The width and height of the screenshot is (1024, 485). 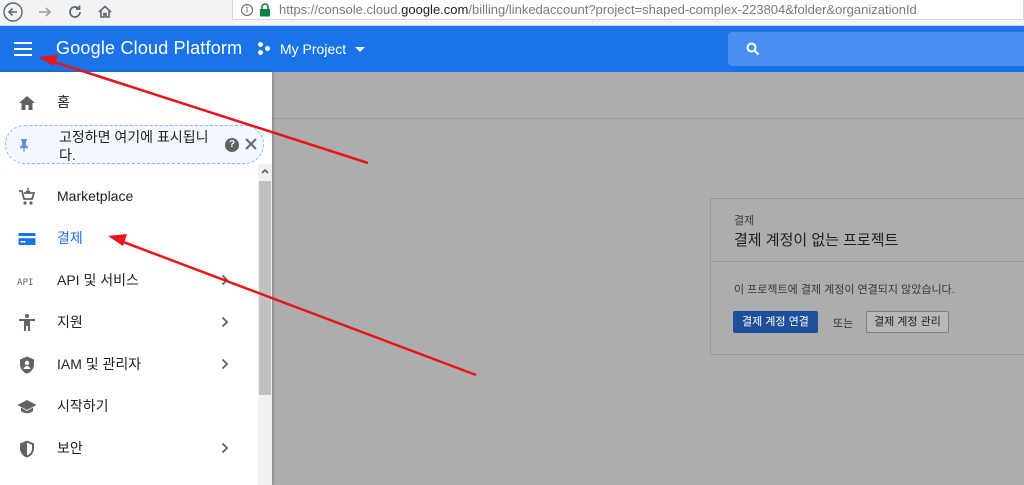 I want to click on security-shield-icon, so click(x=27, y=449).